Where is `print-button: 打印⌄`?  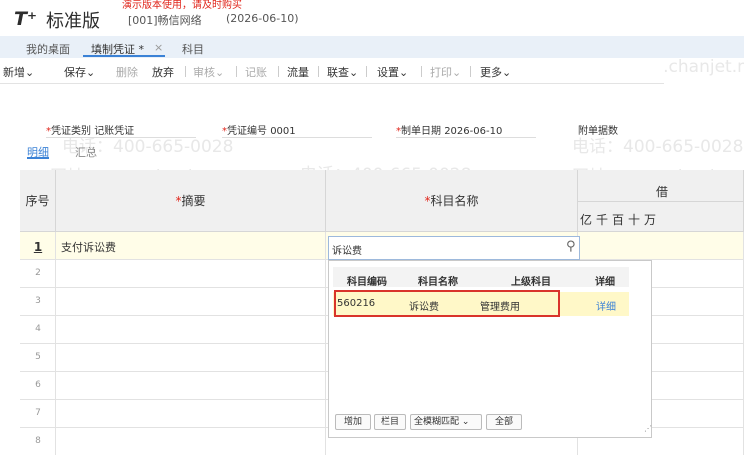 print-button: 打印⌄ is located at coordinates (445, 72).